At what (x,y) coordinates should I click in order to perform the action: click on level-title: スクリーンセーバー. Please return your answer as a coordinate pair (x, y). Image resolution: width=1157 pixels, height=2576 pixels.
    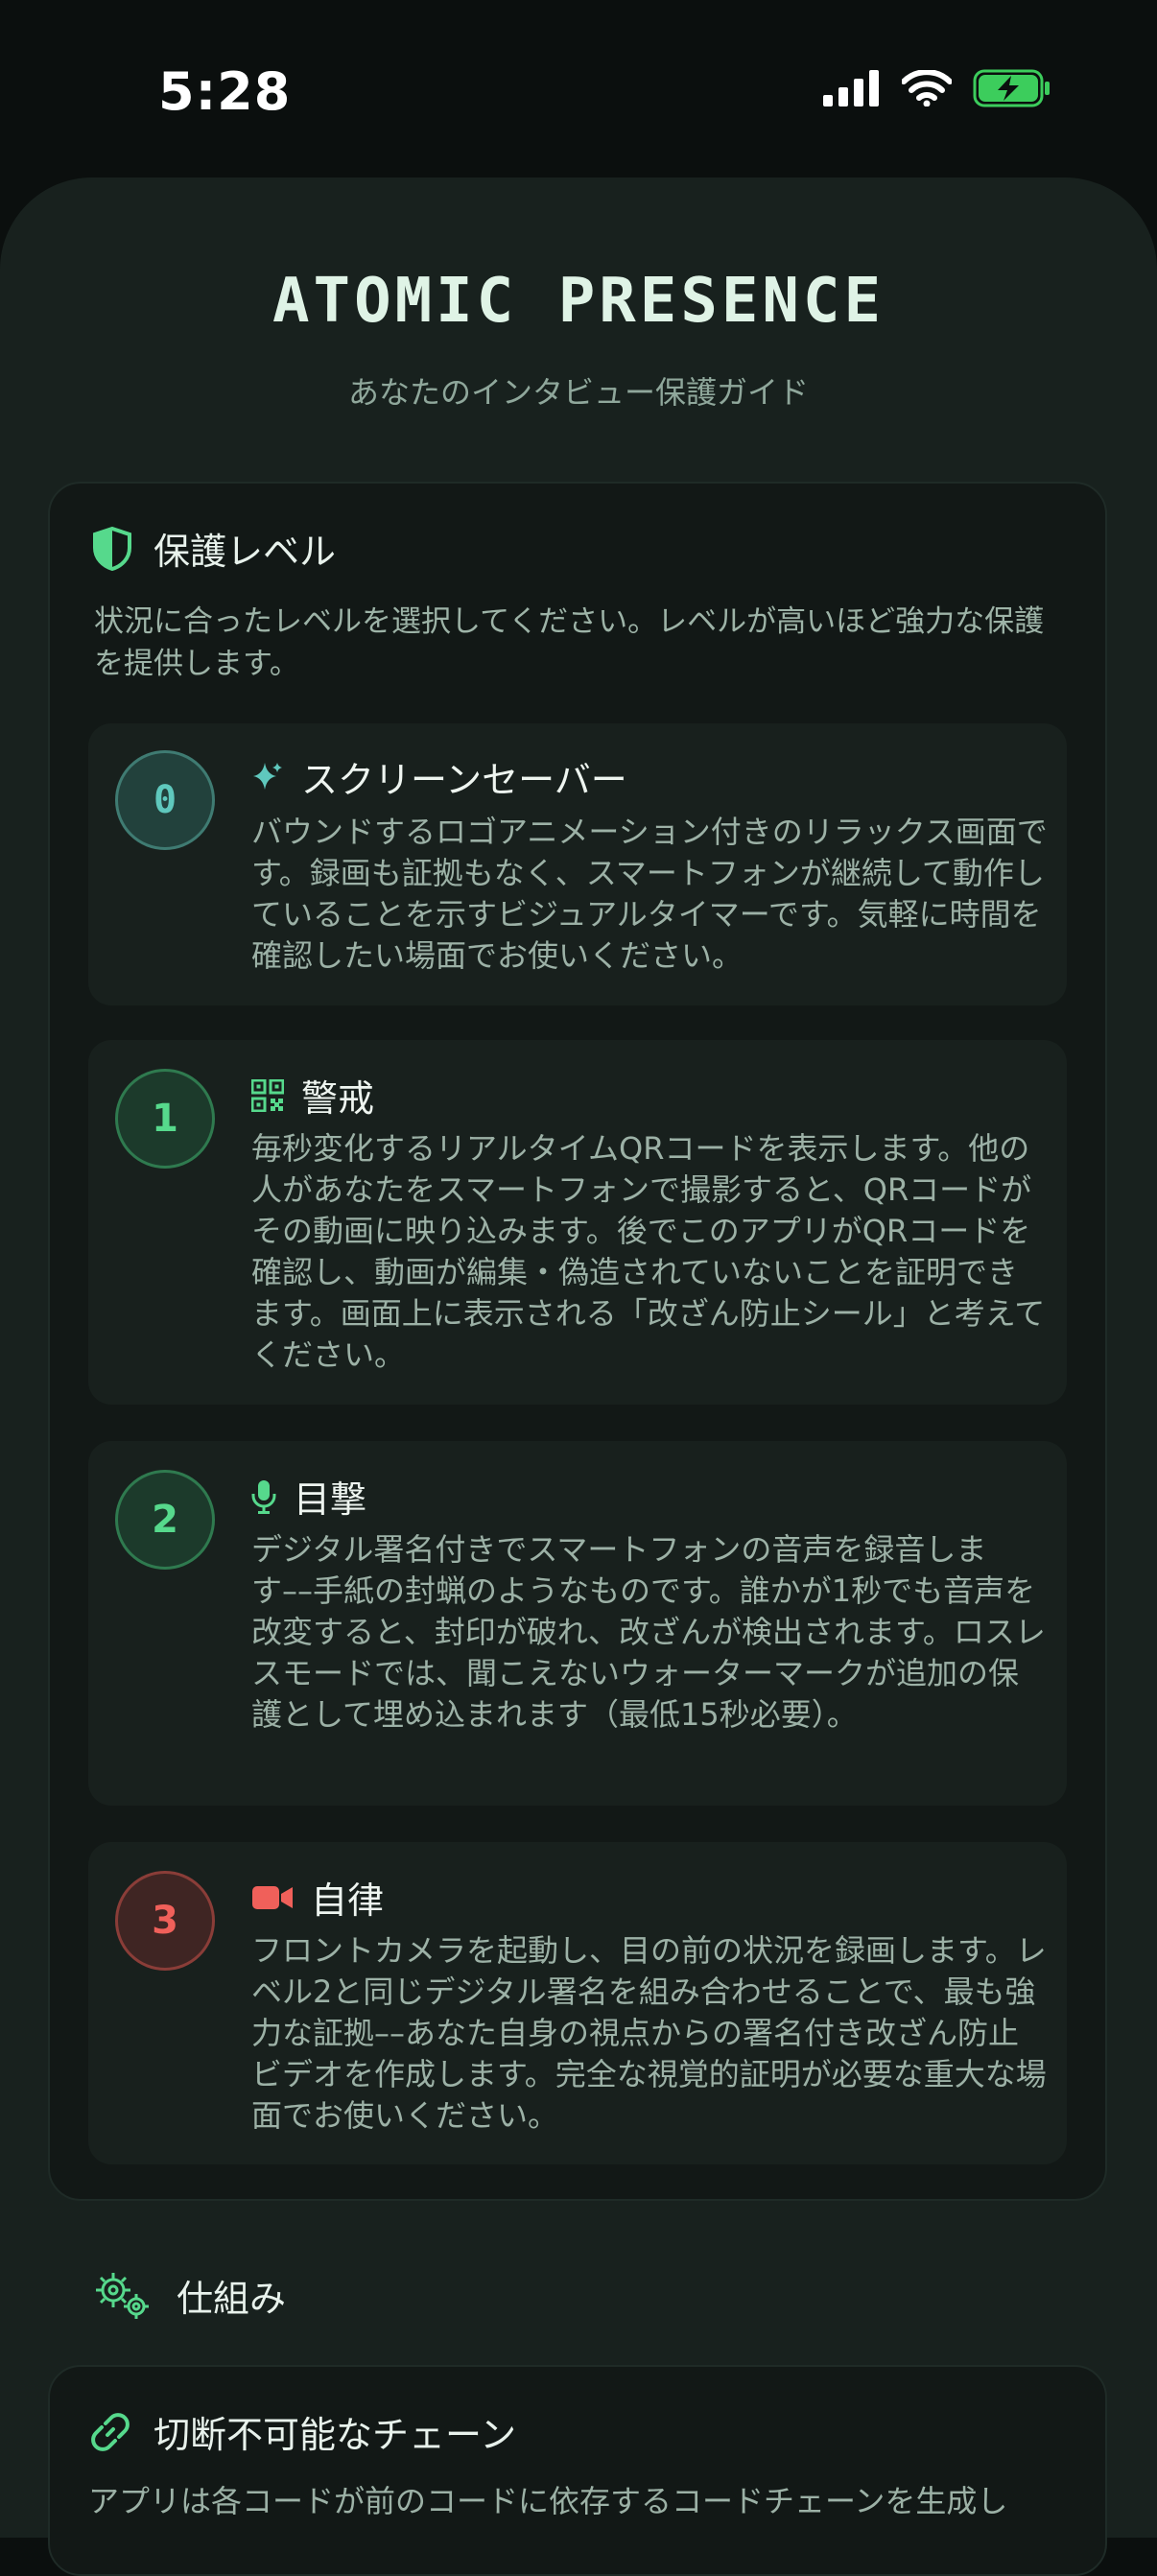
    Looking at the image, I should click on (464, 780).